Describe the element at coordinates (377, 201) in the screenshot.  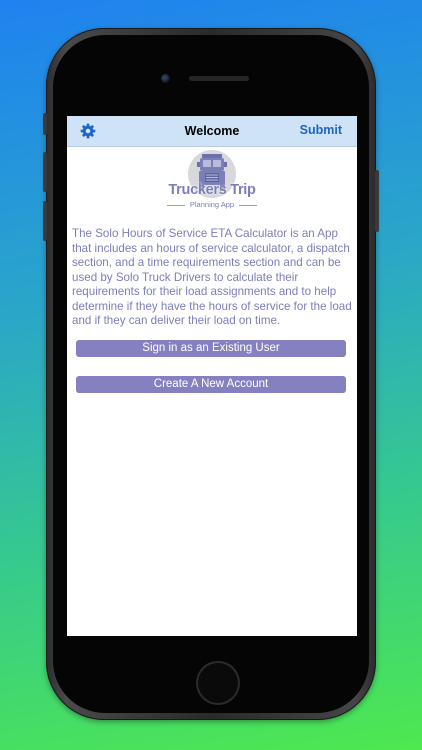
I see `power-button` at that location.